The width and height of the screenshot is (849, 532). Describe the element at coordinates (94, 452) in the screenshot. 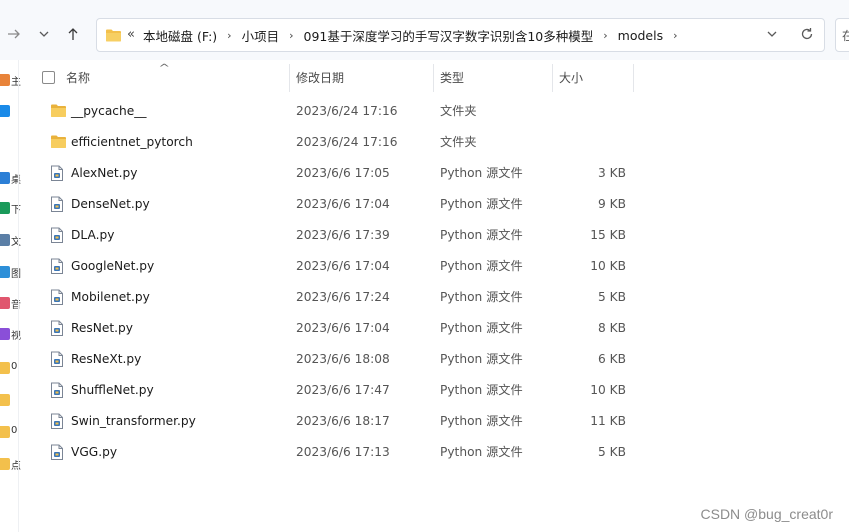

I see `file-name: VGG.py` at that location.